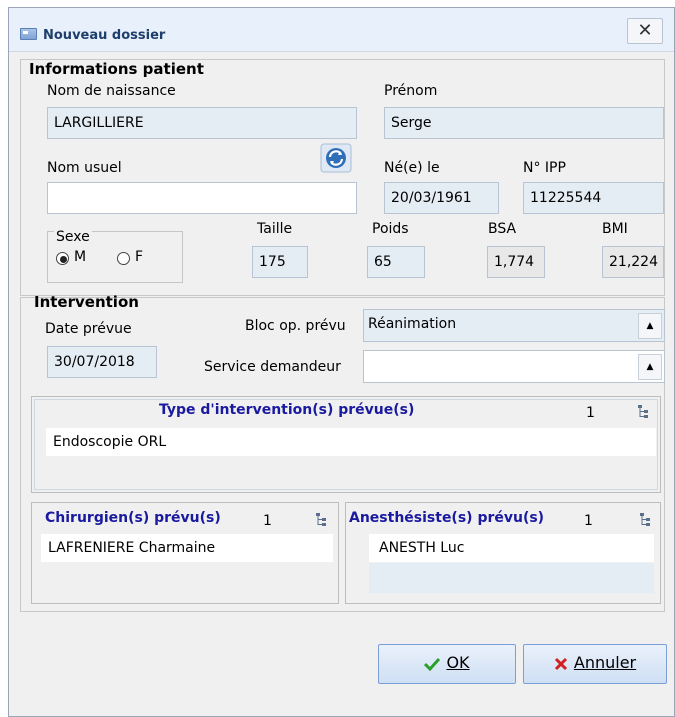 The width and height of the screenshot is (675, 717). Describe the element at coordinates (84, 168) in the screenshot. I see `nom-usuel-label: Nom usuel` at that location.